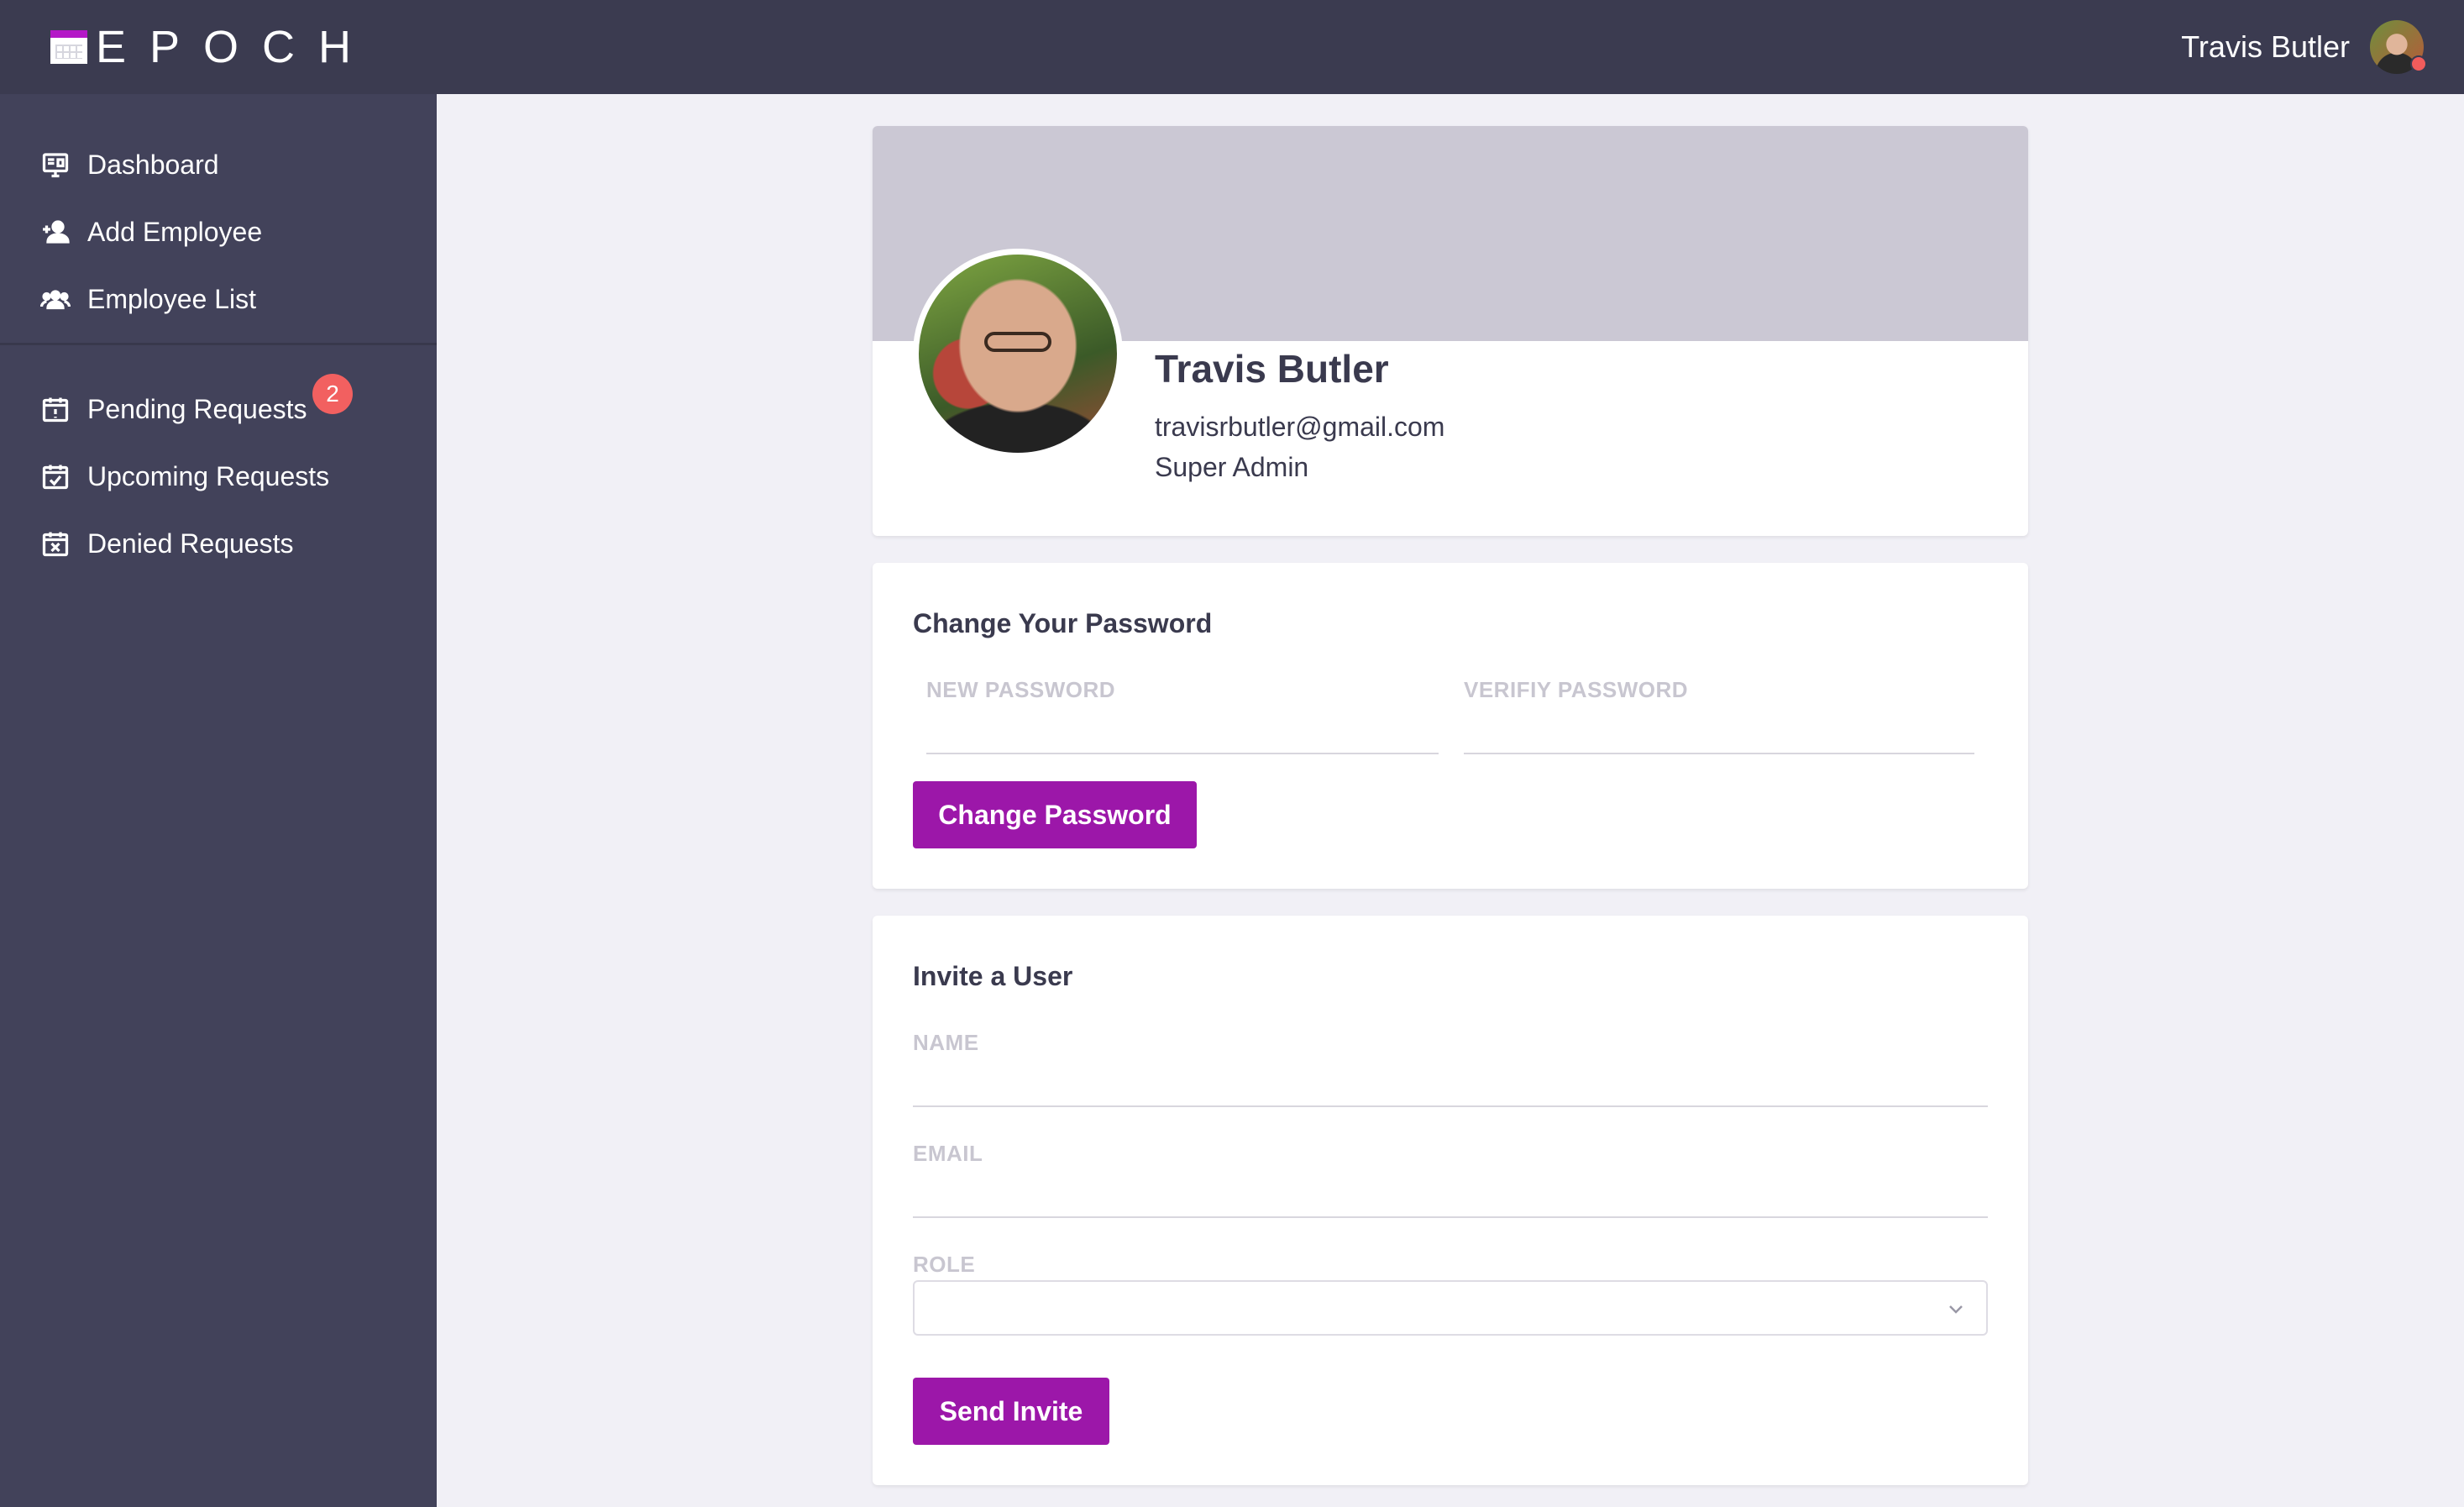 The height and width of the screenshot is (1507, 2464). I want to click on invite-user-title: Invite a User, so click(993, 976).